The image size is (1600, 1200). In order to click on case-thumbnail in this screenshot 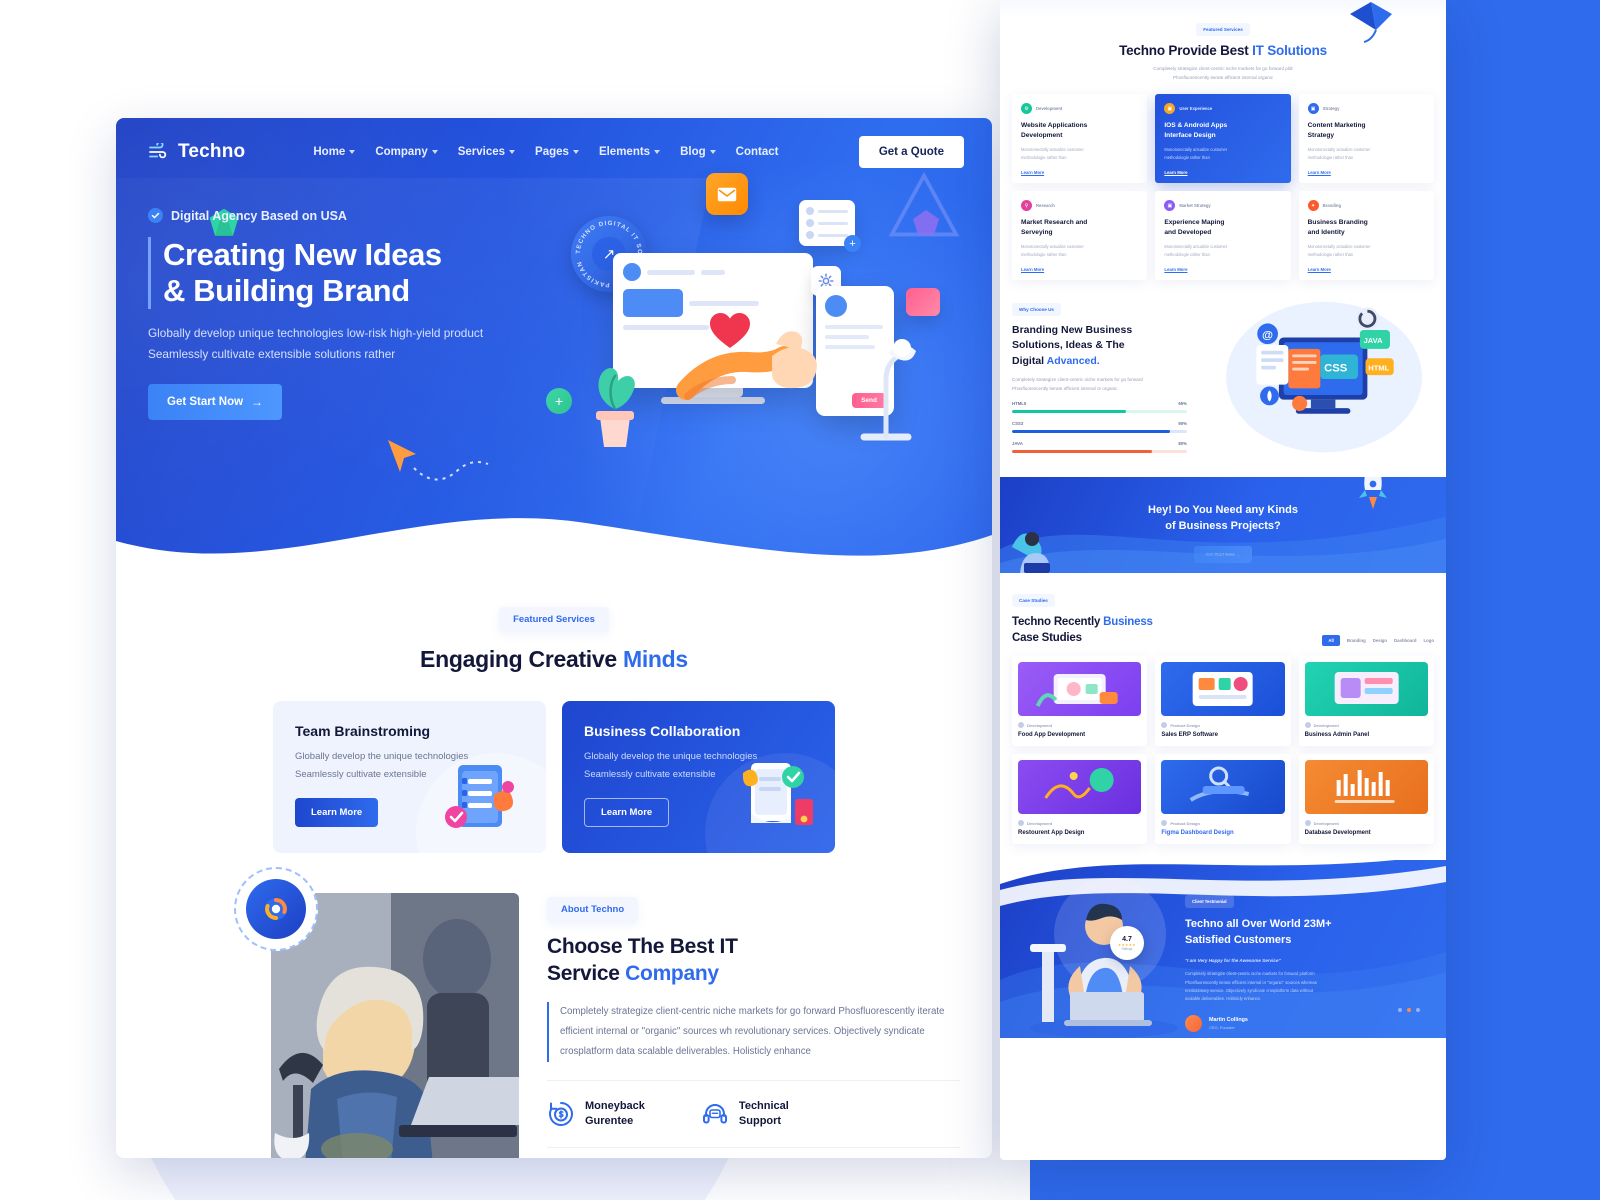, I will do `click(1080, 787)`.